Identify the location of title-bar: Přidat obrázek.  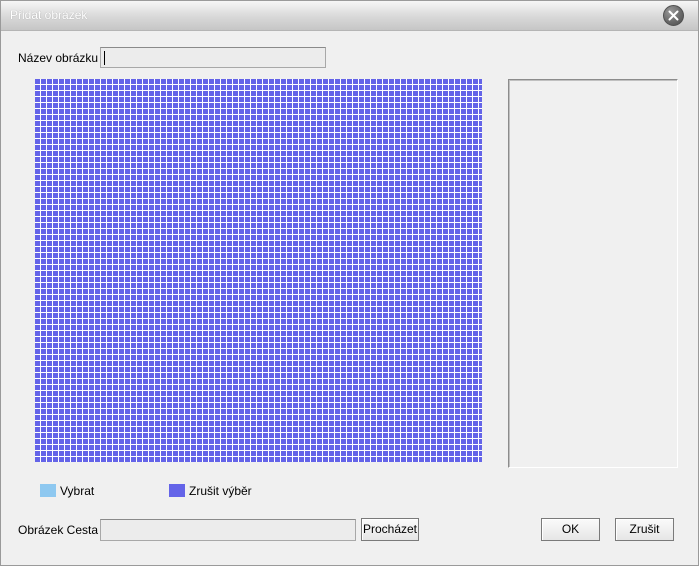
(349, 16).